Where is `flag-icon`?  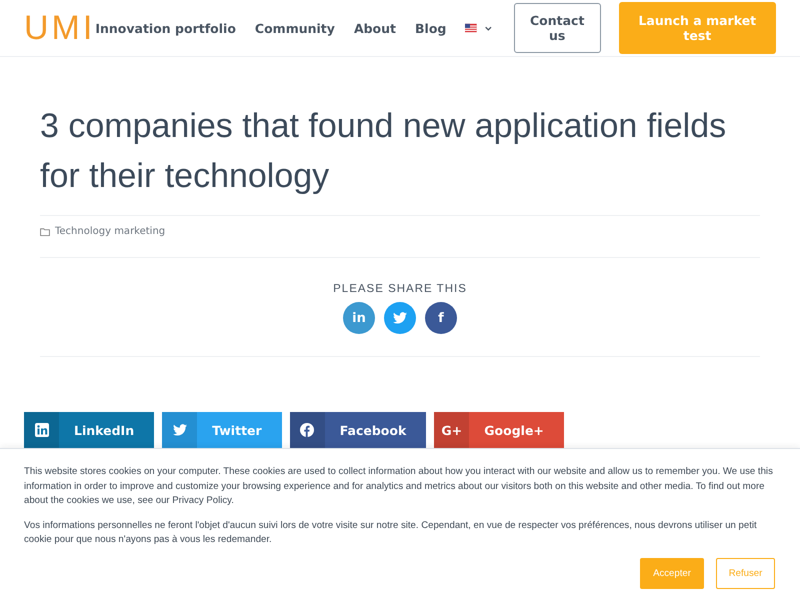
flag-icon is located at coordinates (471, 28).